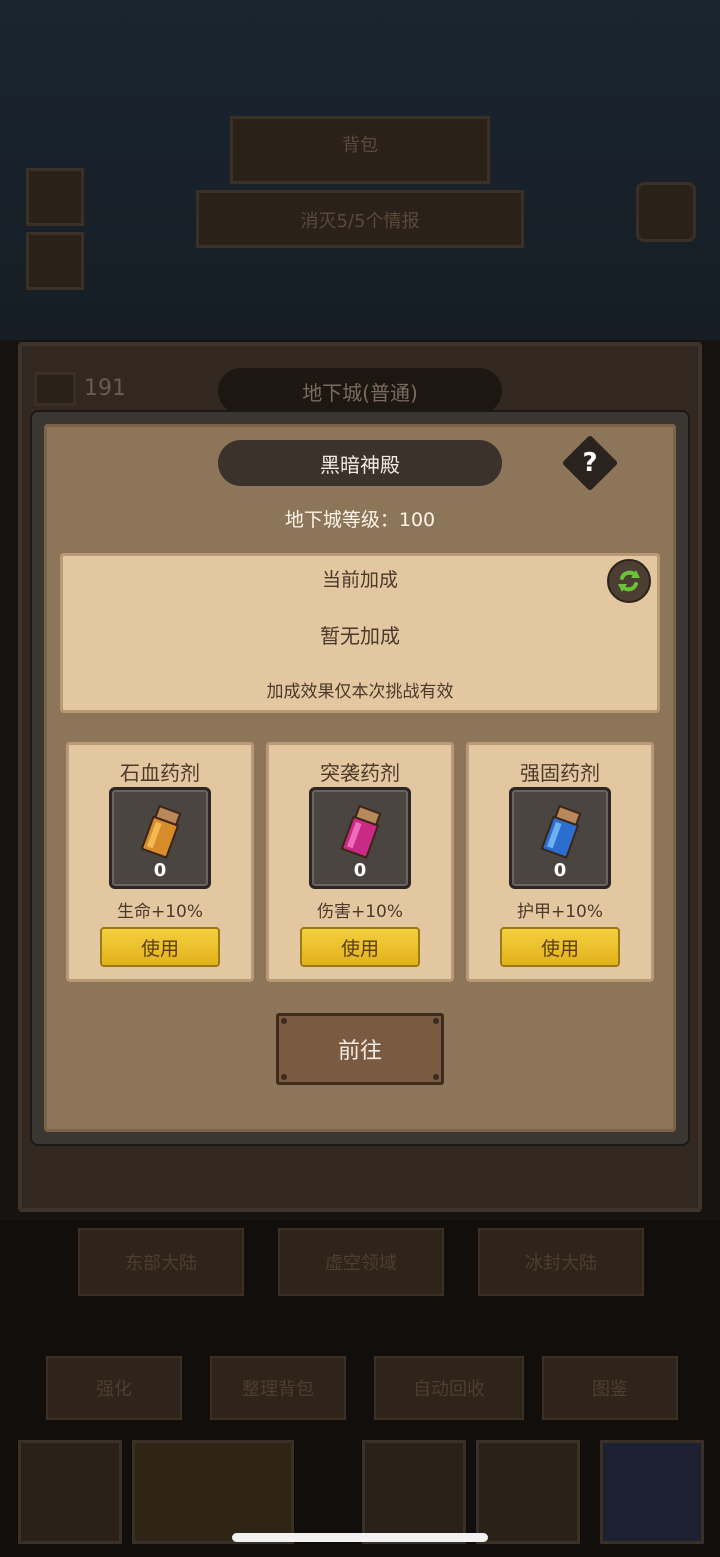 The height and width of the screenshot is (1557, 720). What do you see at coordinates (55, 197) in the screenshot?
I see `star-icon` at bounding box center [55, 197].